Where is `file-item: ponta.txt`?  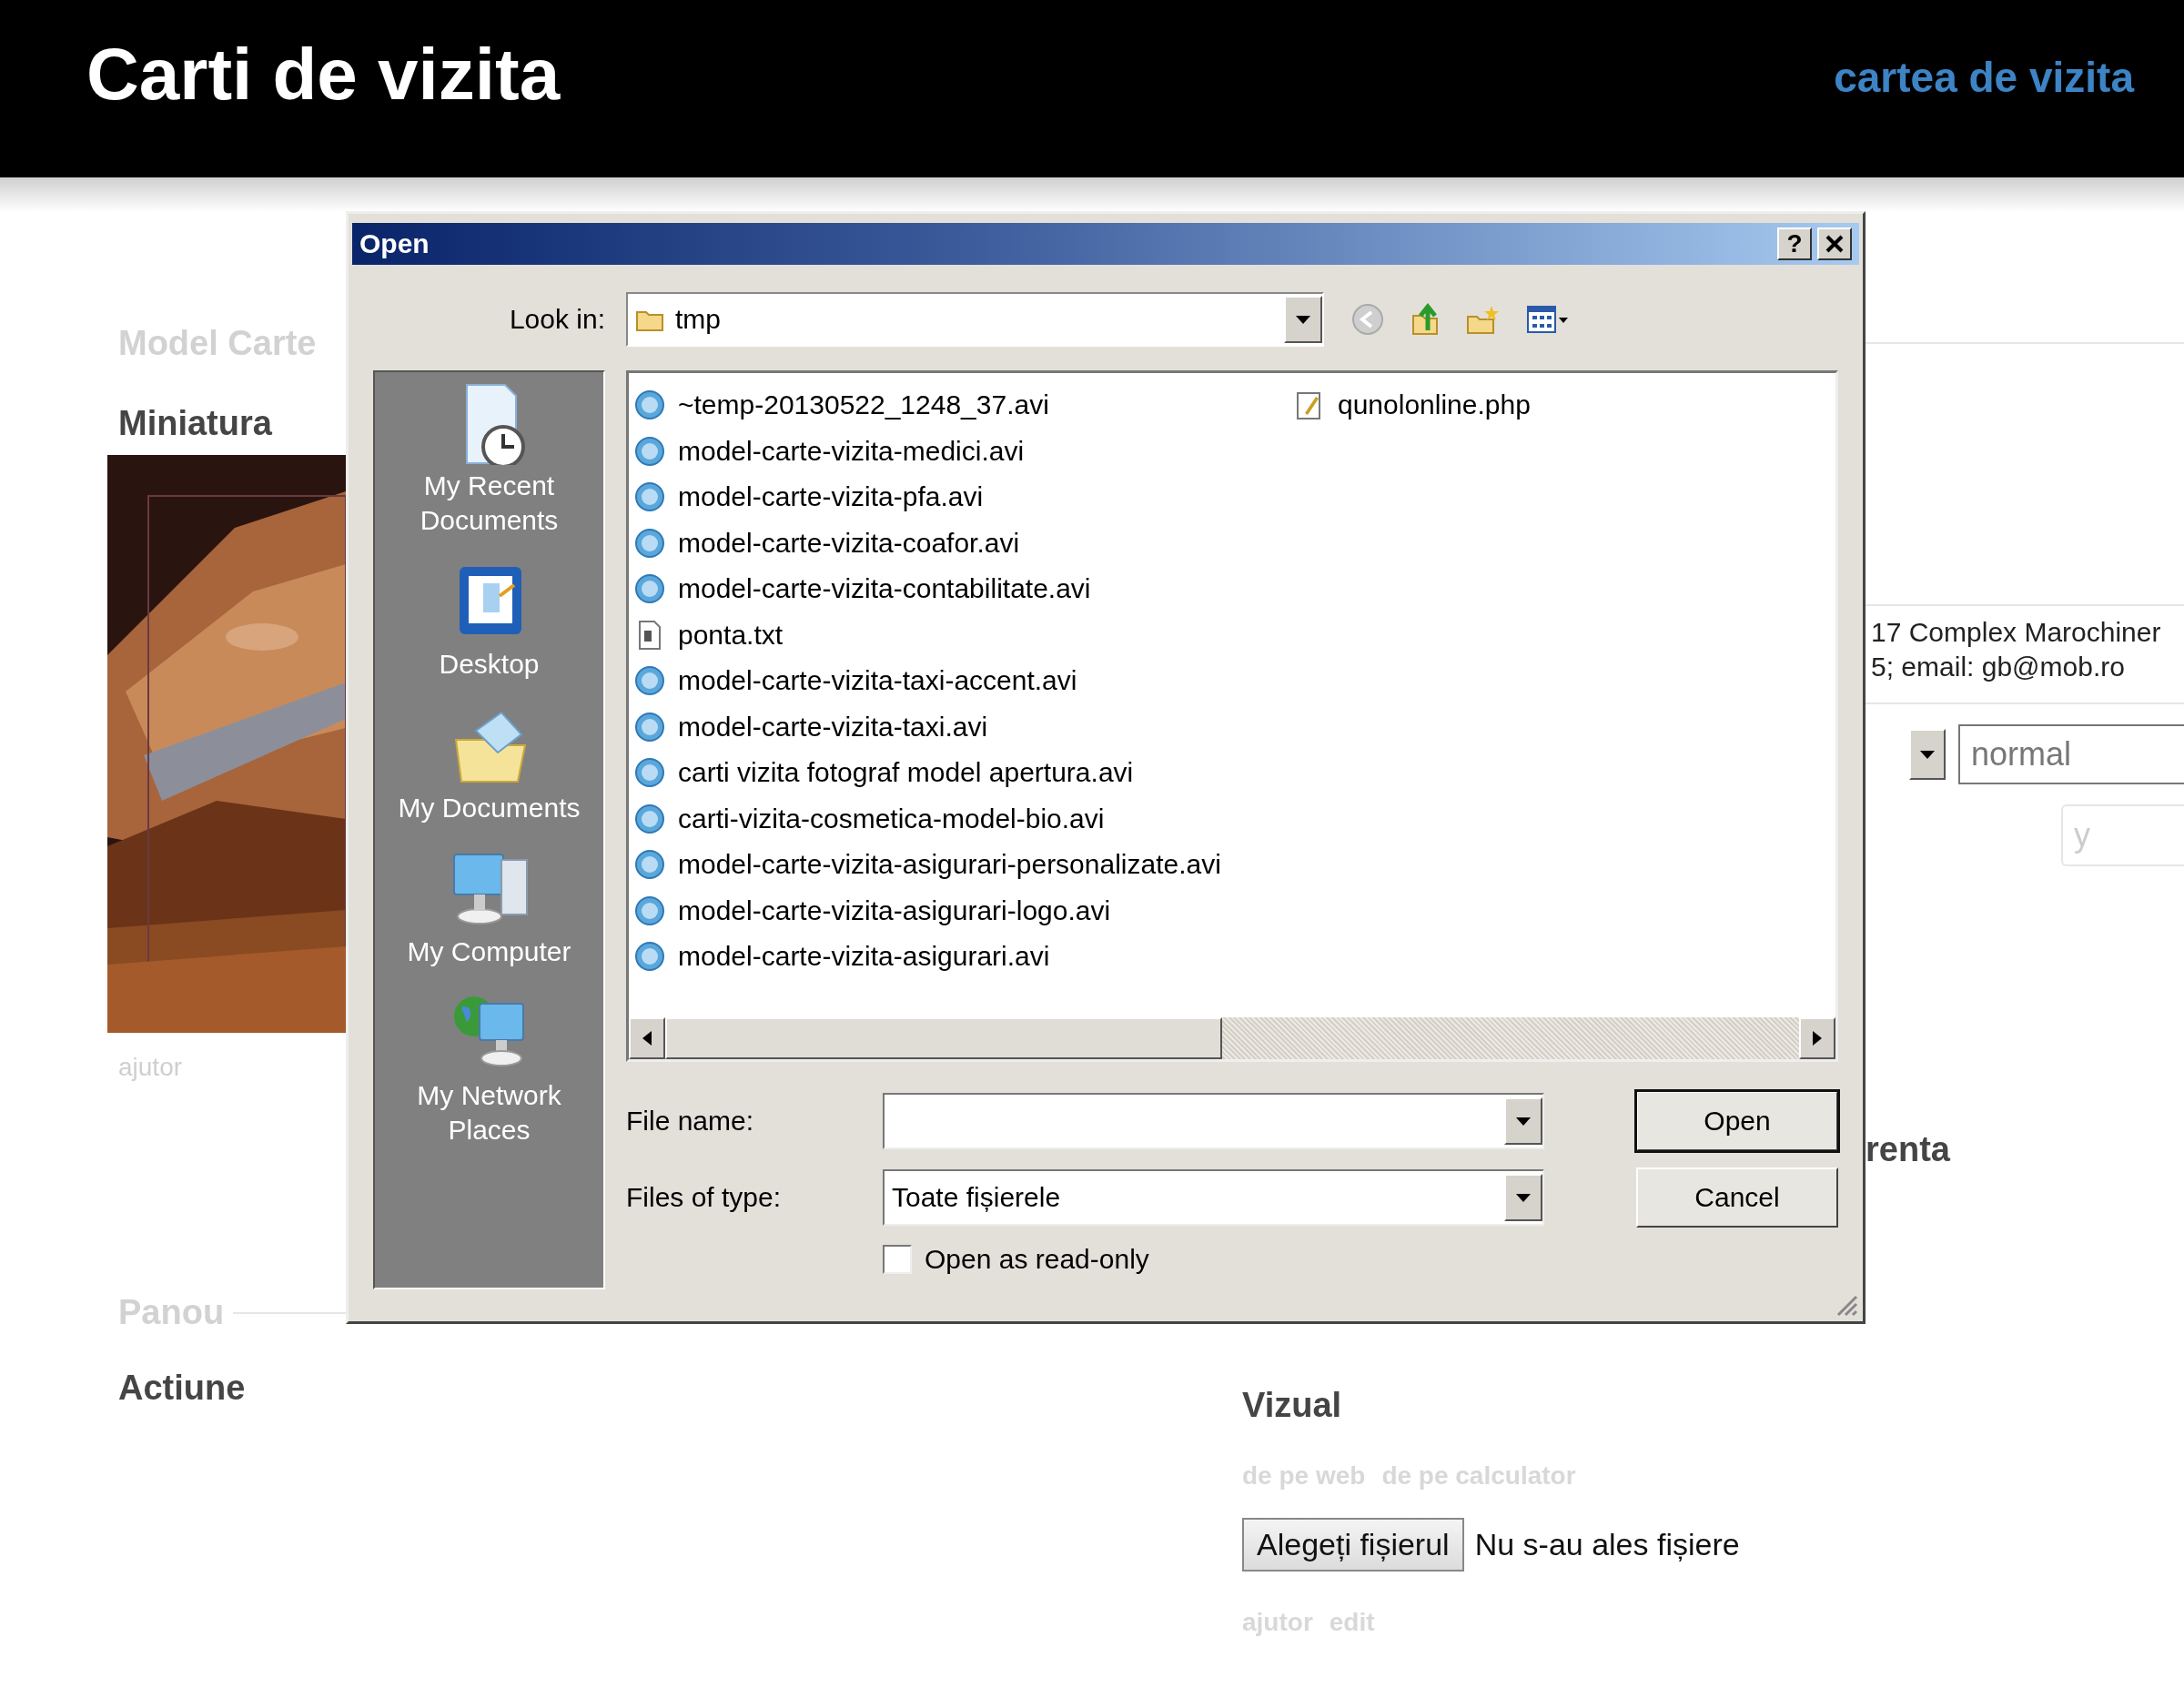 file-item: ponta.txt is located at coordinates (964, 634).